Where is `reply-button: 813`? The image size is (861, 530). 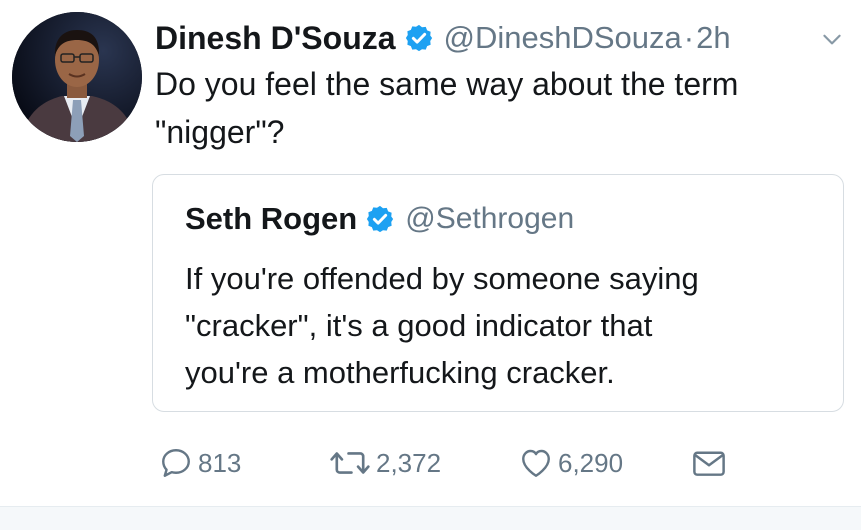 reply-button: 813 is located at coordinates (199, 463).